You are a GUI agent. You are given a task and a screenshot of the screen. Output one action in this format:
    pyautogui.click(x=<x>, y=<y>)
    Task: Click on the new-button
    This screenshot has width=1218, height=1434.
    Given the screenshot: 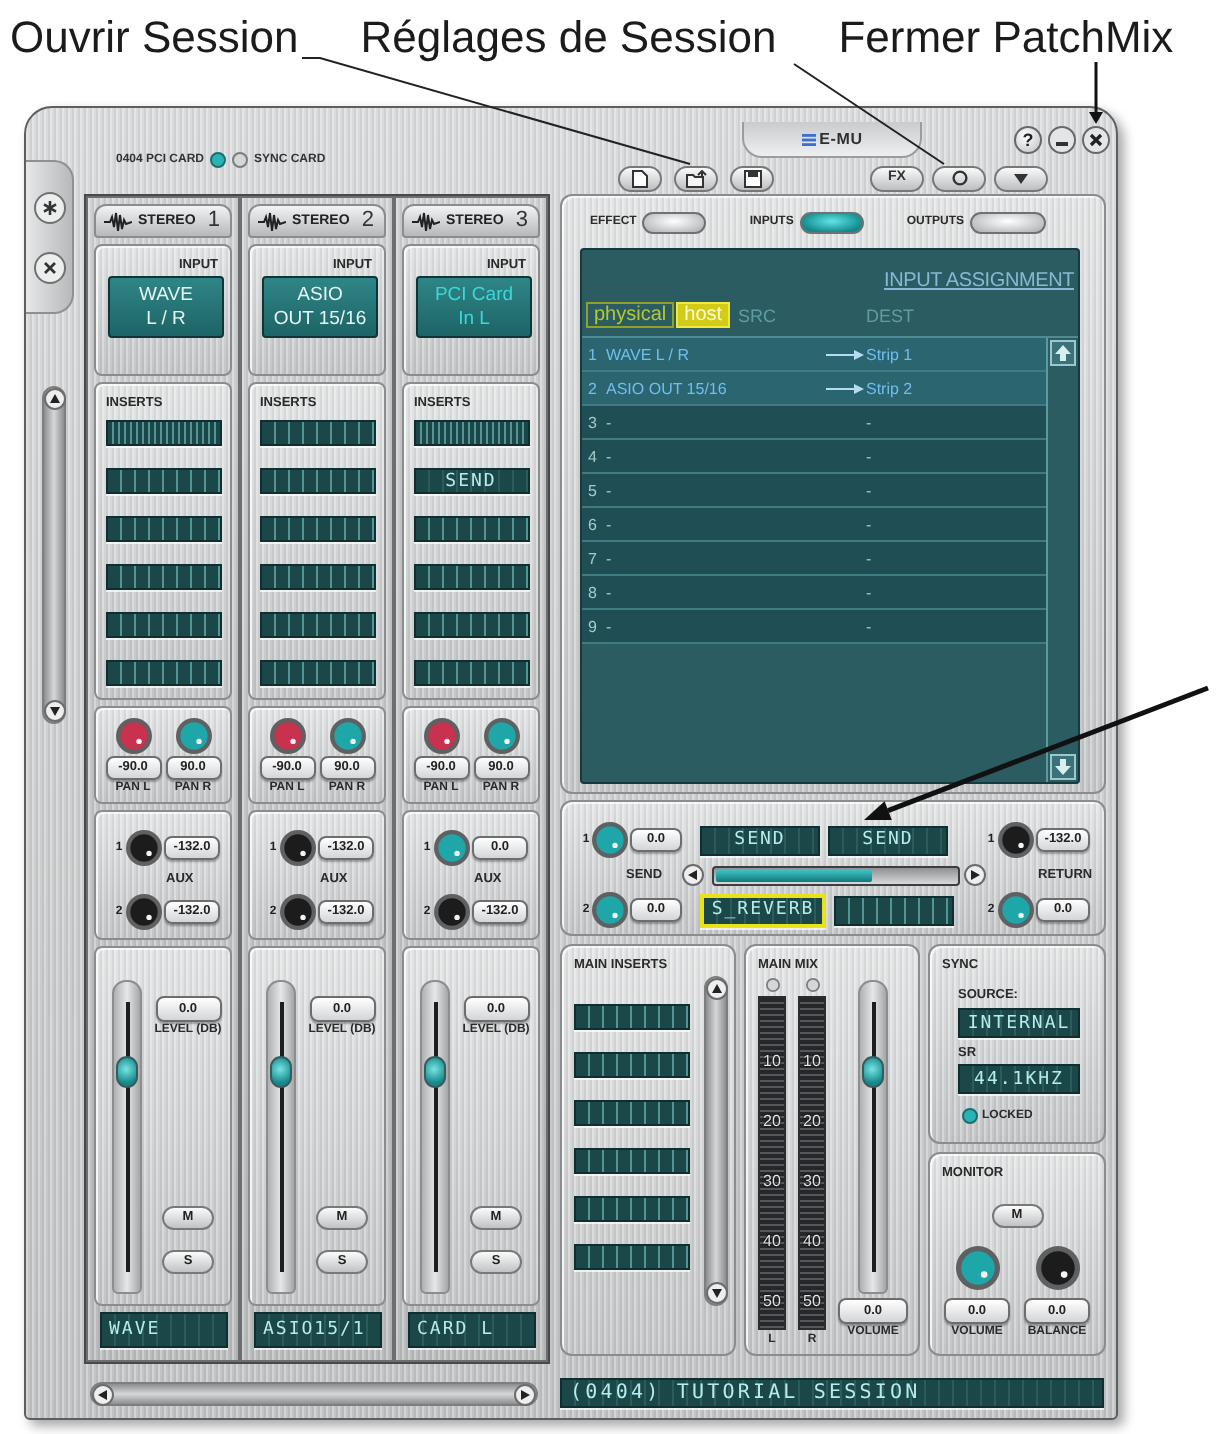 What is the action you would take?
    pyautogui.click(x=640, y=178)
    